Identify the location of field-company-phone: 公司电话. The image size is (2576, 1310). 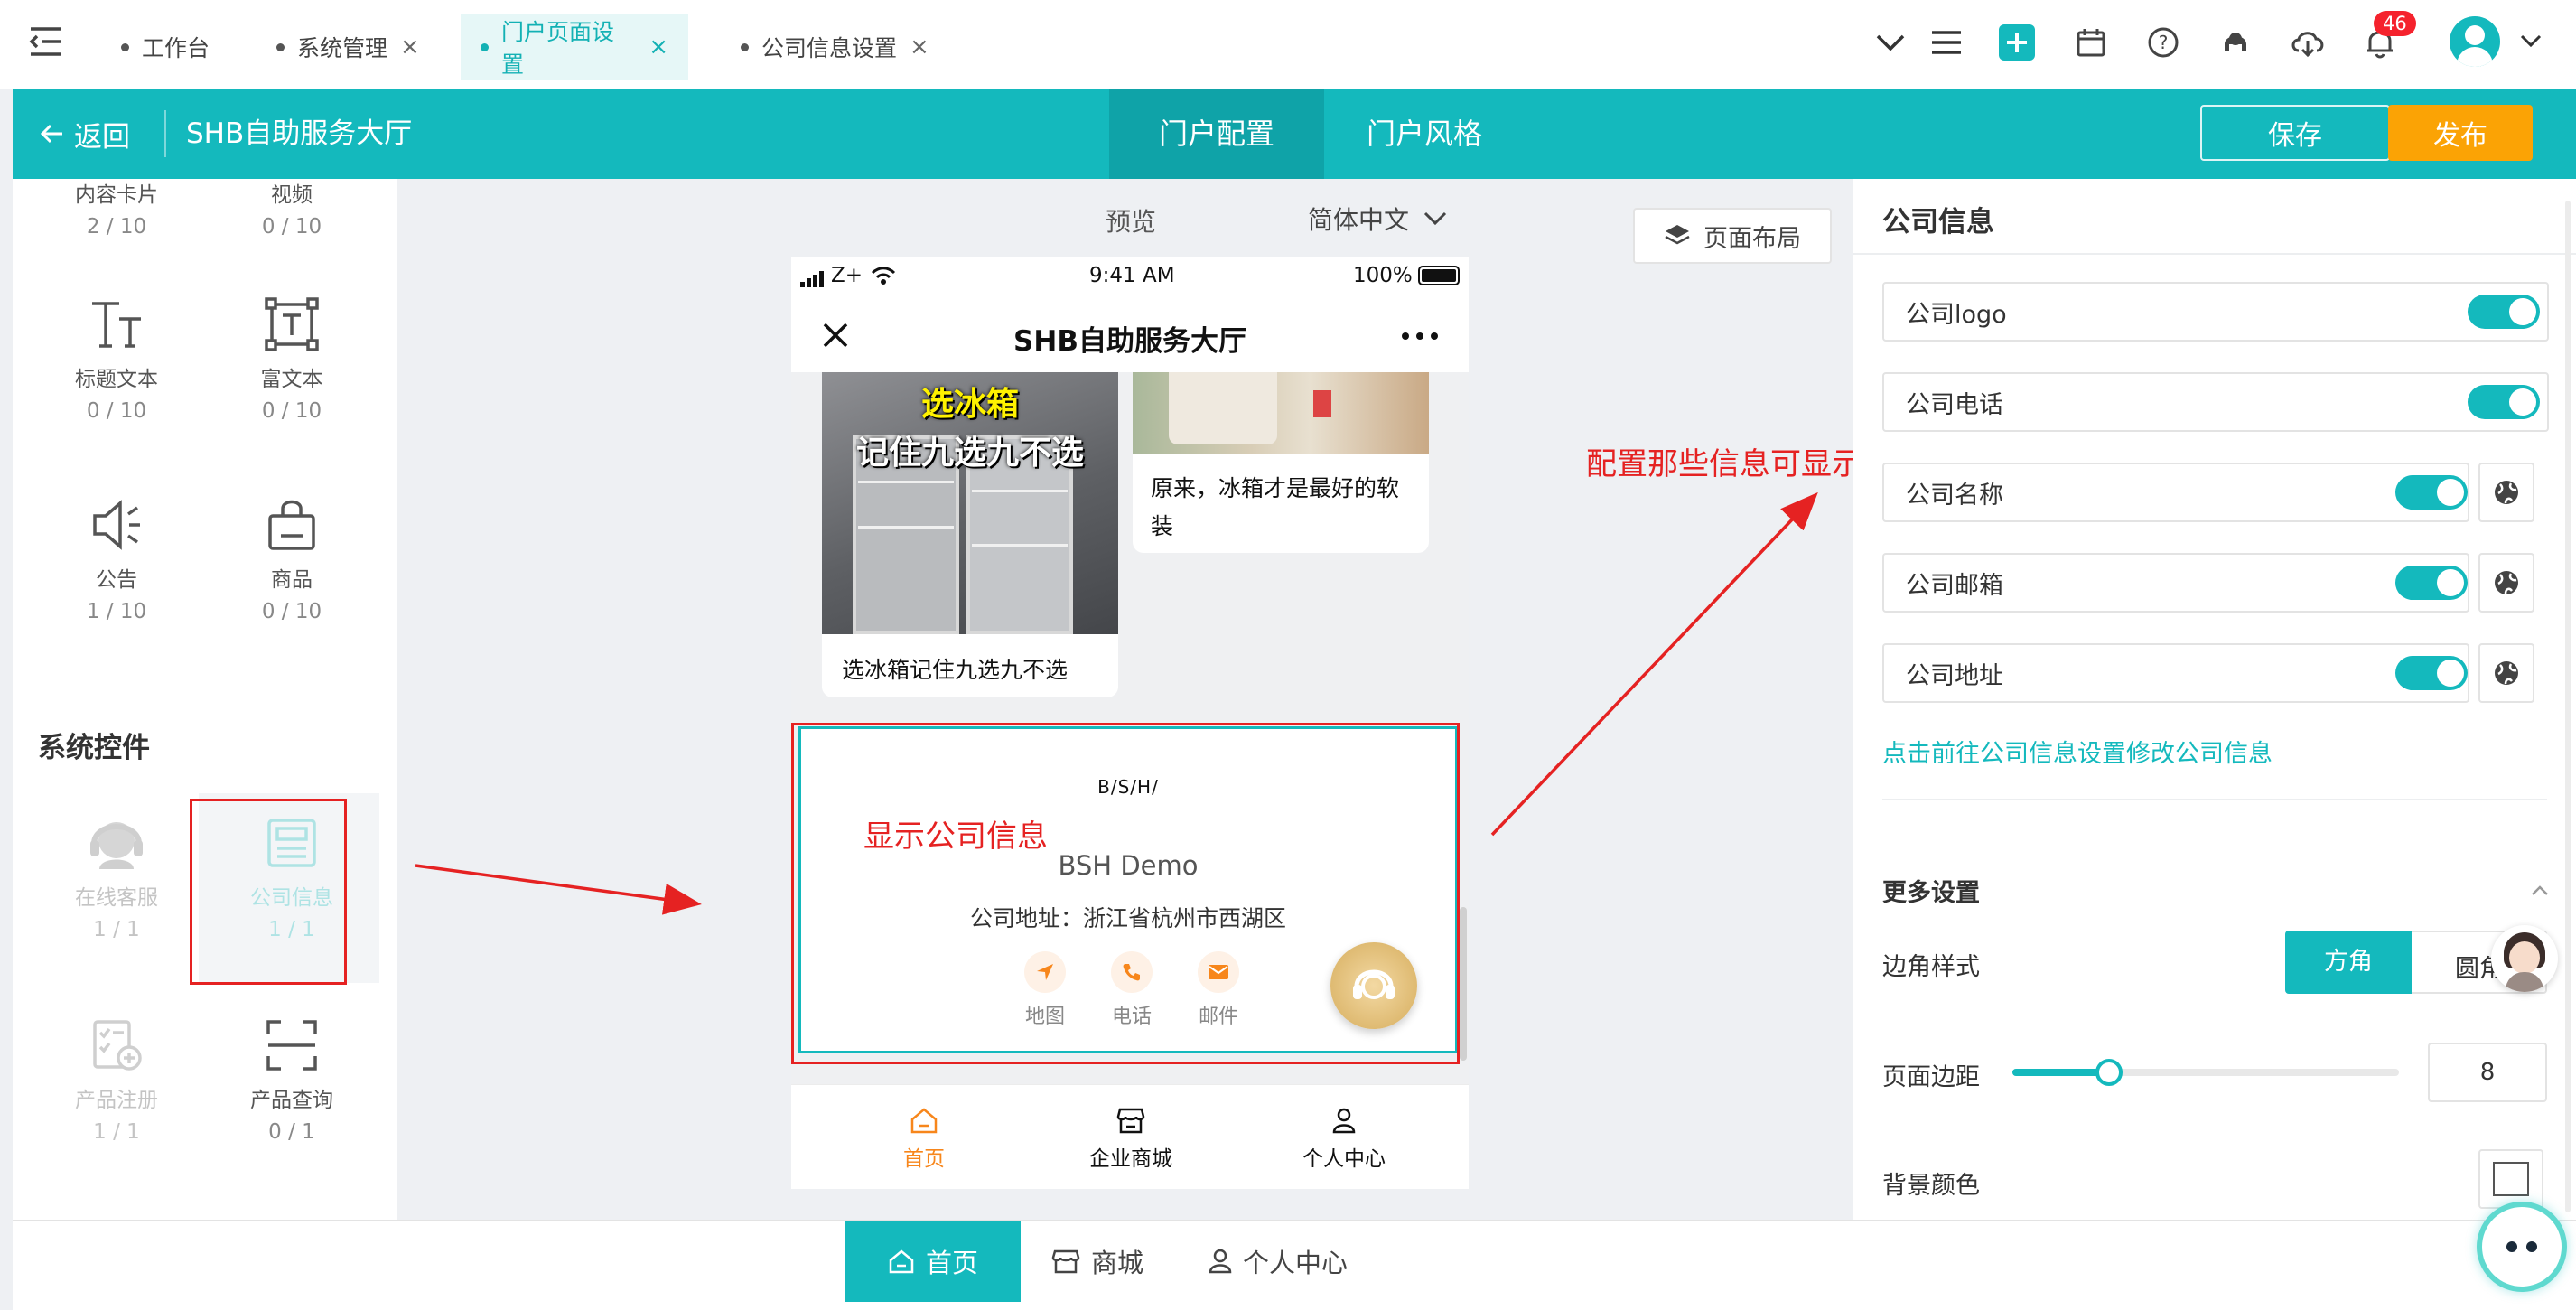
(2215, 402).